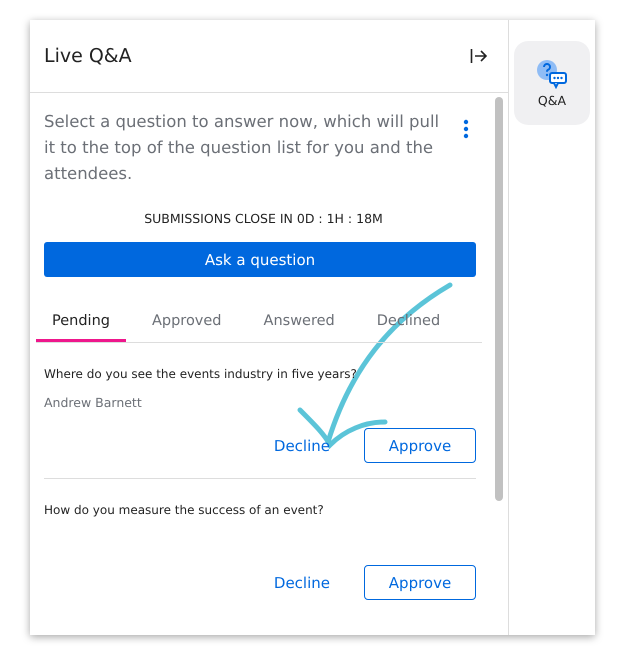 The image size is (623, 663). Describe the element at coordinates (93, 402) in the screenshot. I see `author-name: Andrew Barnett` at that location.